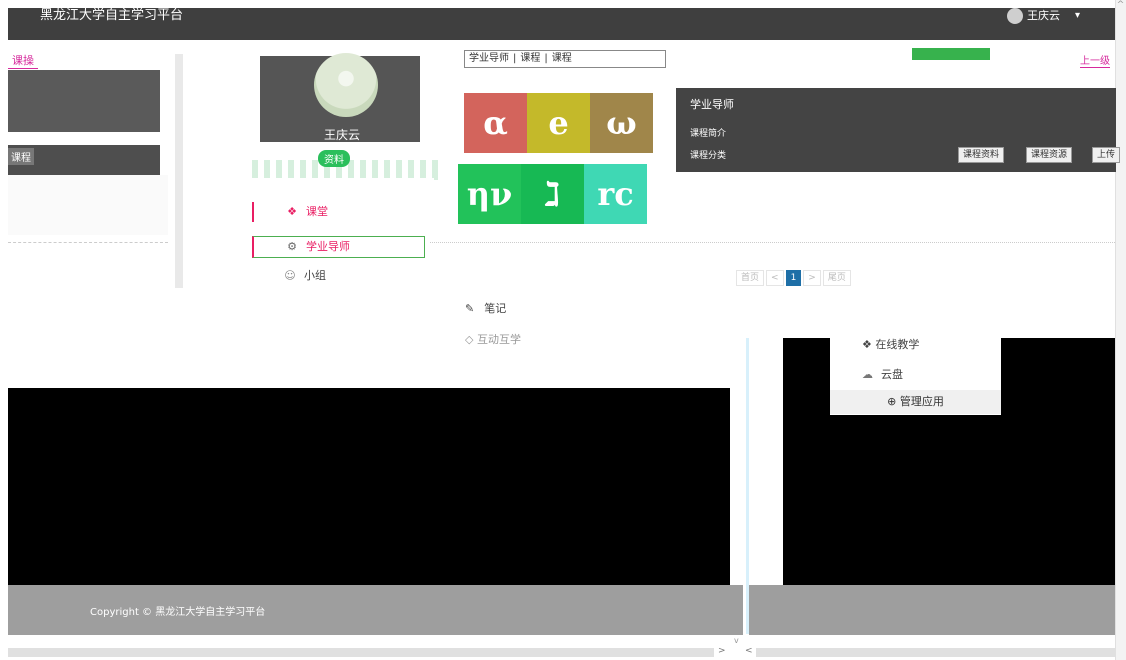 The image size is (1126, 660). What do you see at coordinates (981, 155) in the screenshot?
I see `course-materials-button: 课程资料` at bounding box center [981, 155].